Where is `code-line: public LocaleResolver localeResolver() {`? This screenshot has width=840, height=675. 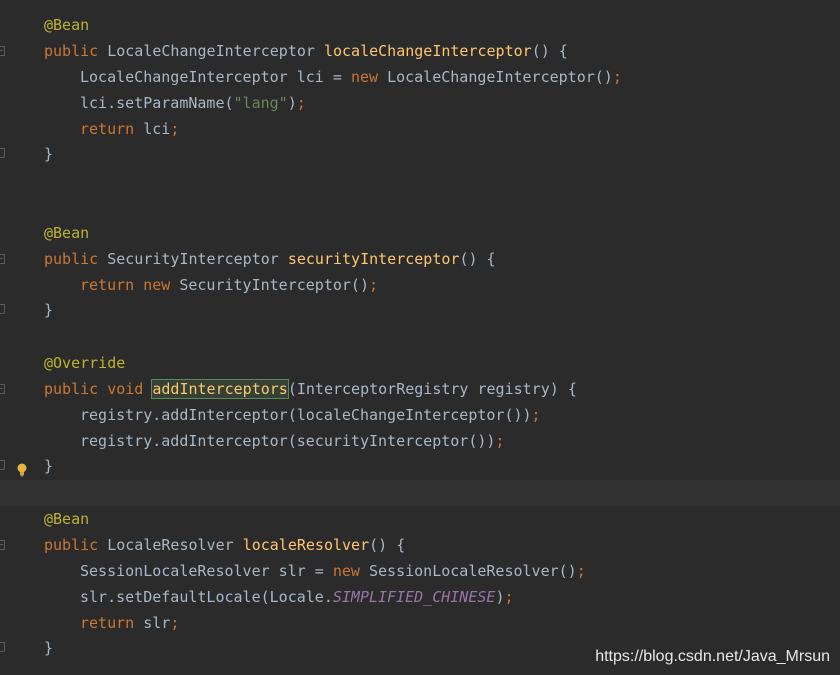 code-line: public LocaleResolver localeResolver() { is located at coordinates (439, 545).